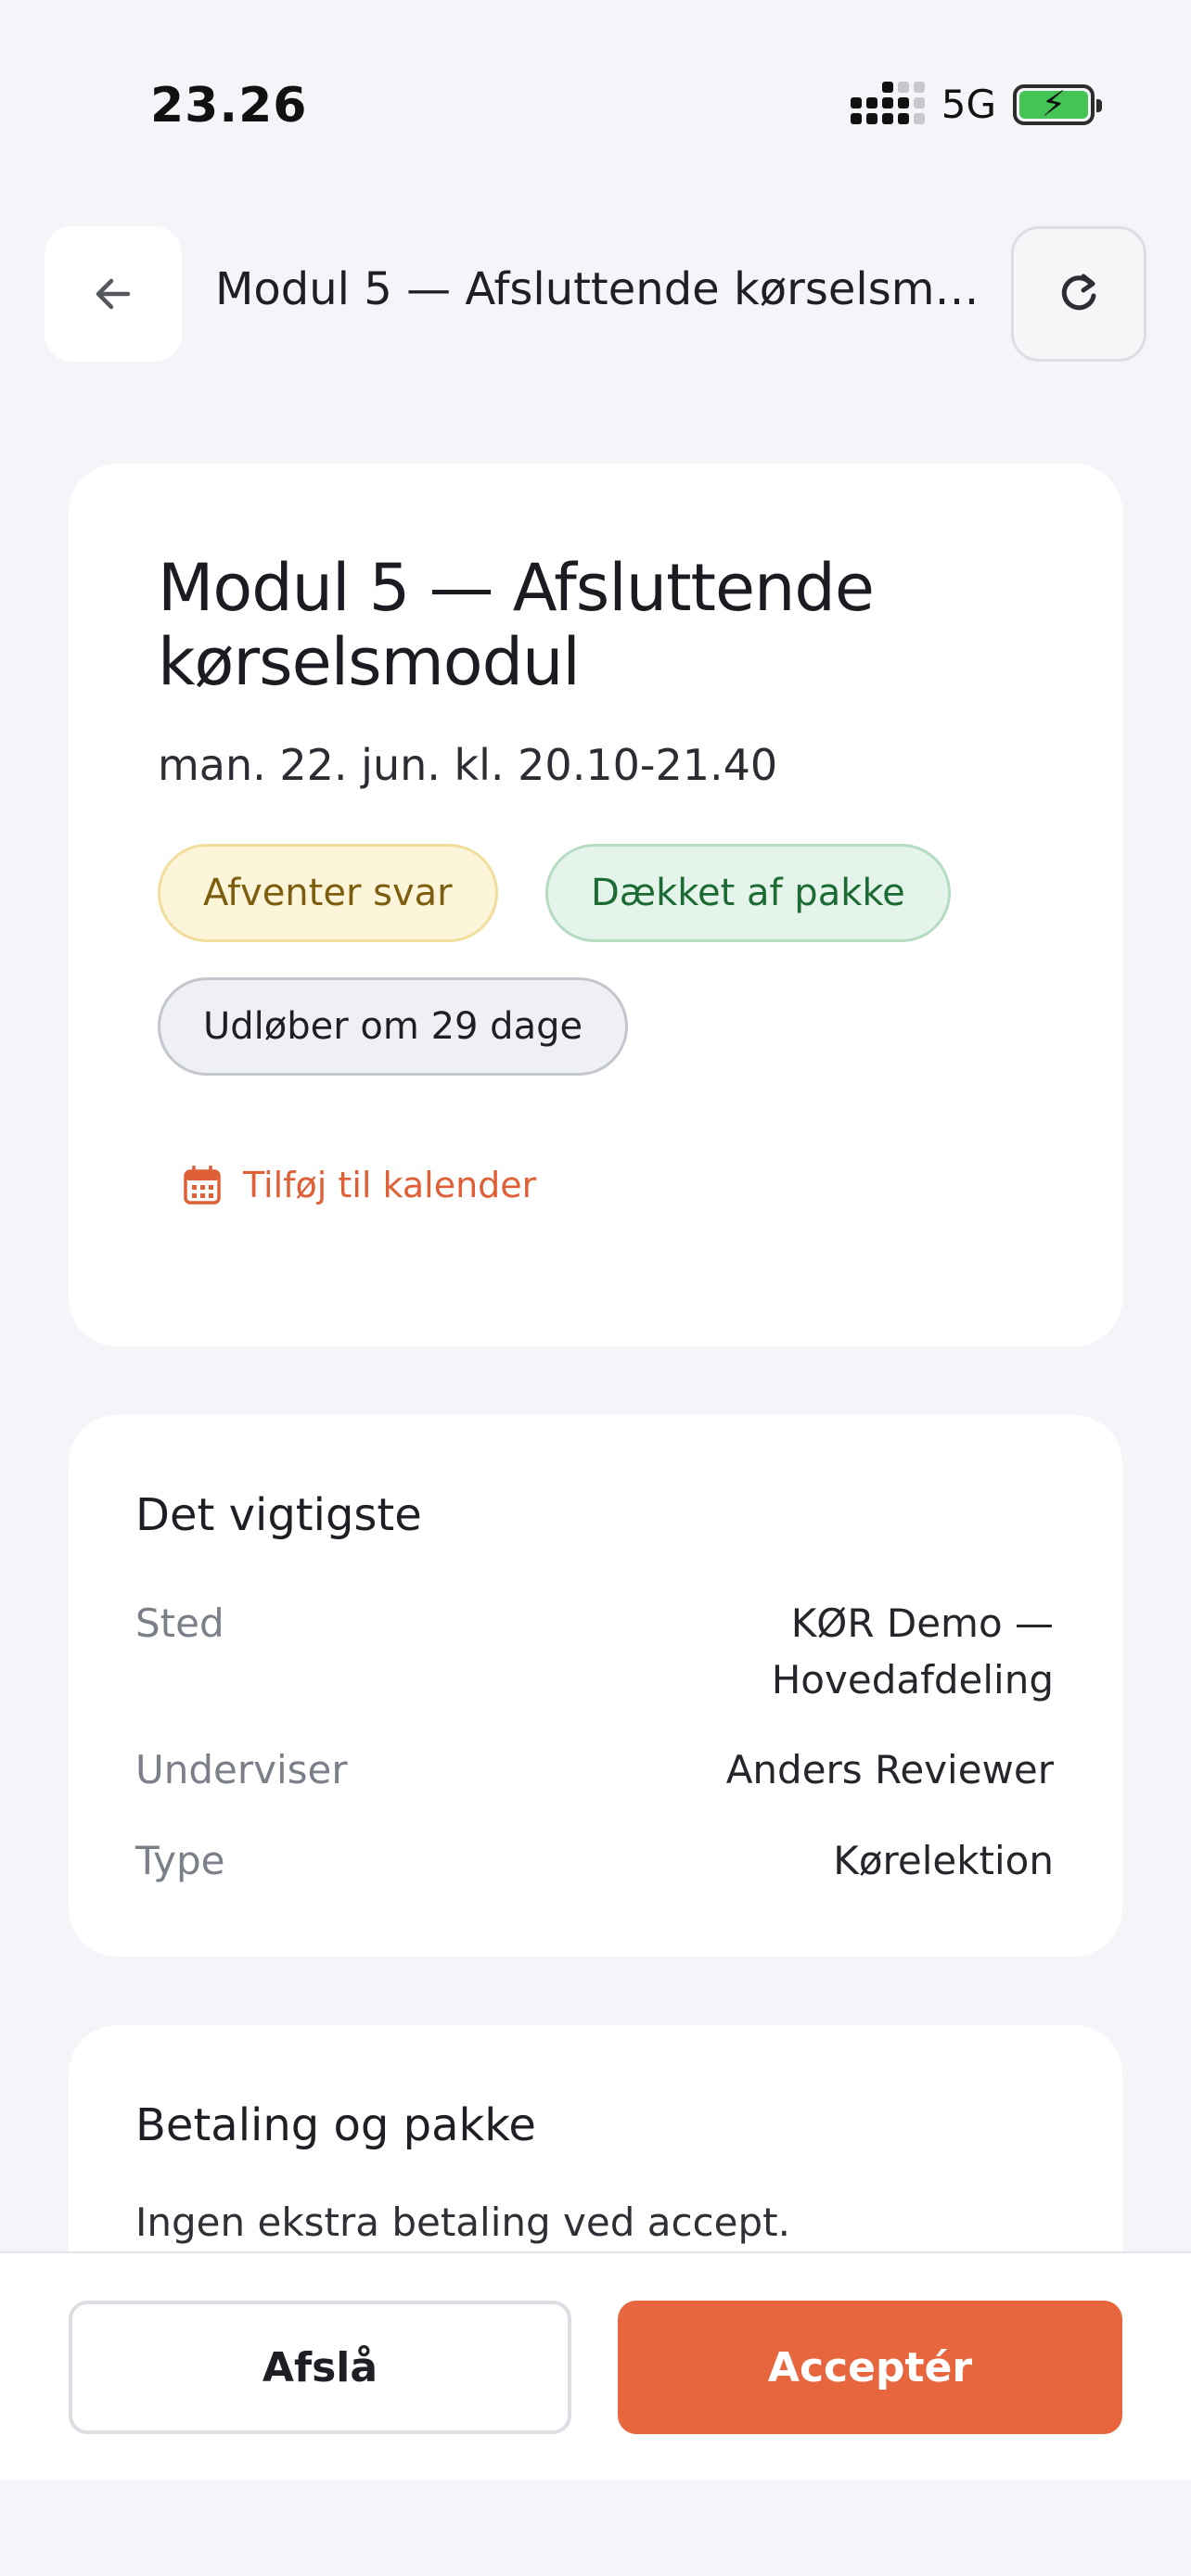 Image resolution: width=1191 pixels, height=2576 pixels. I want to click on home-indicator-area, so click(595, 2528).